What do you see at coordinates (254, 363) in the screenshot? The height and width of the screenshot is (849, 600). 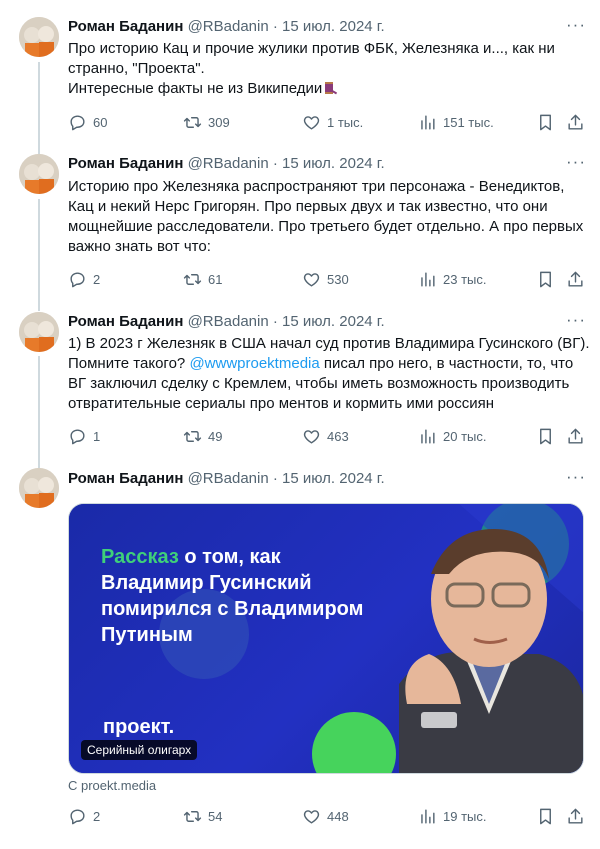 I see `mention-link: @wwwproektmedia` at bounding box center [254, 363].